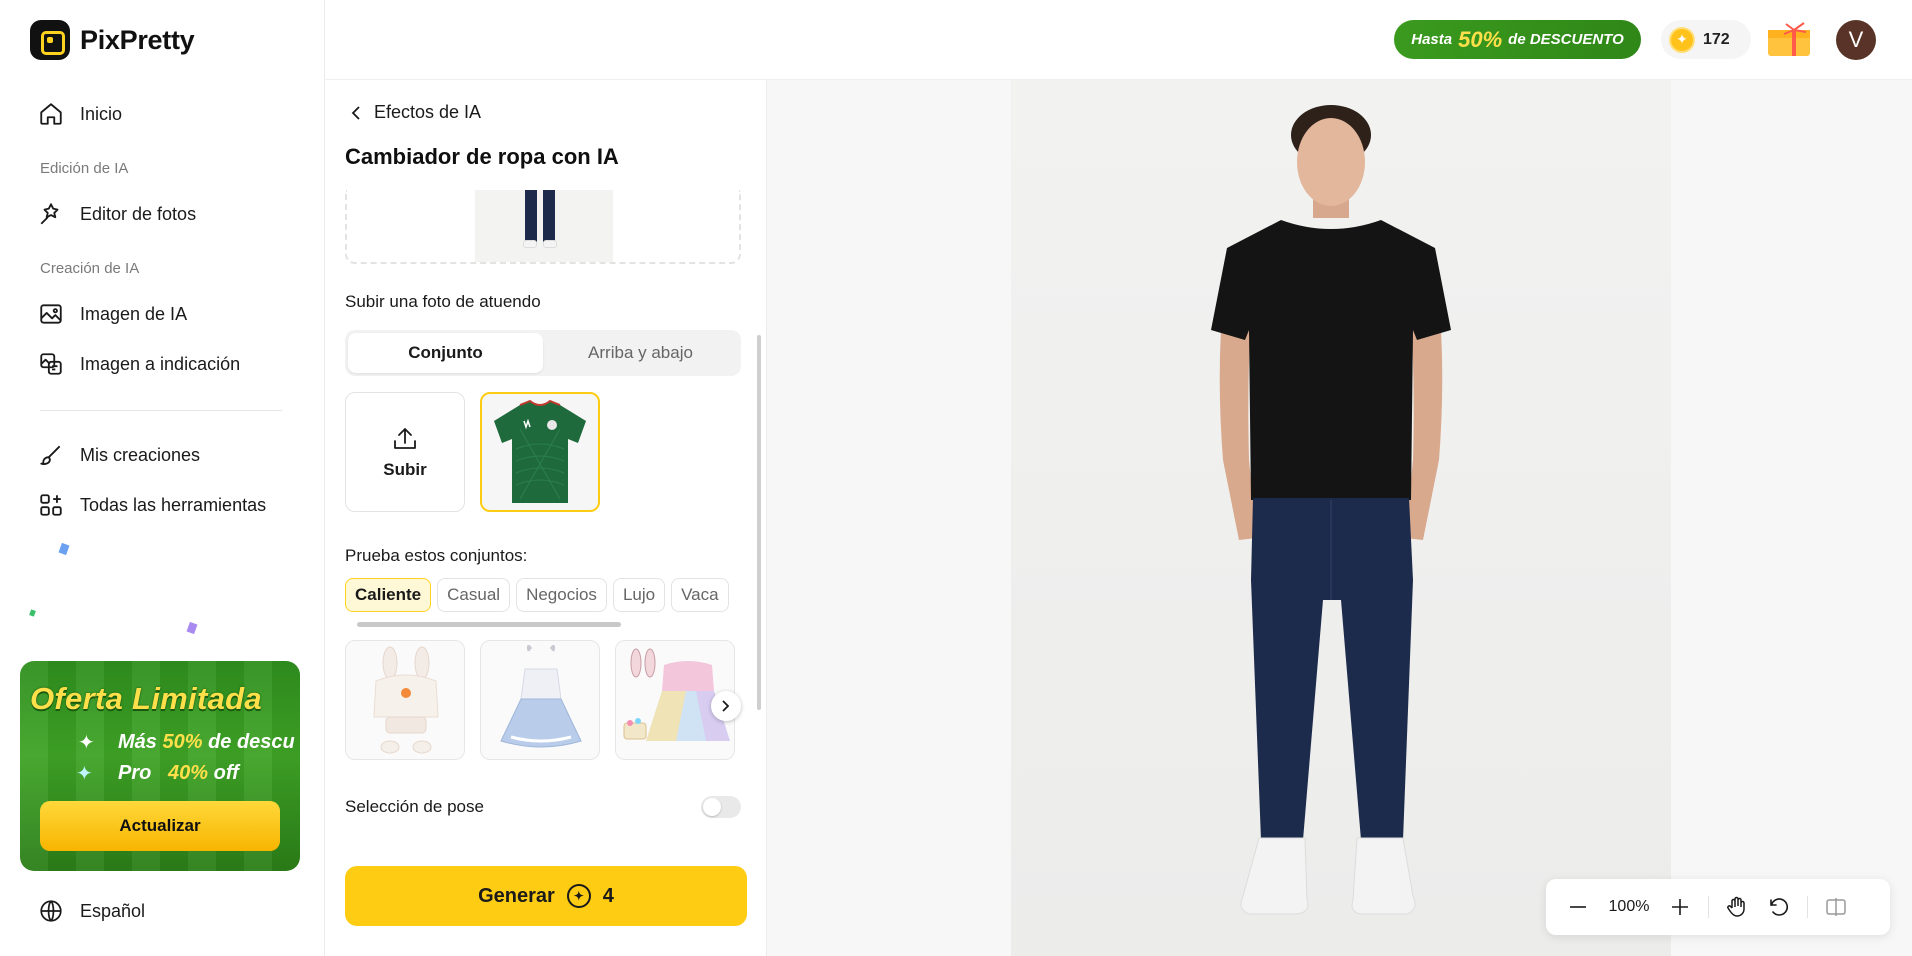 This screenshot has width=1912, height=956. I want to click on magic-brush-icon, so click(49, 214).